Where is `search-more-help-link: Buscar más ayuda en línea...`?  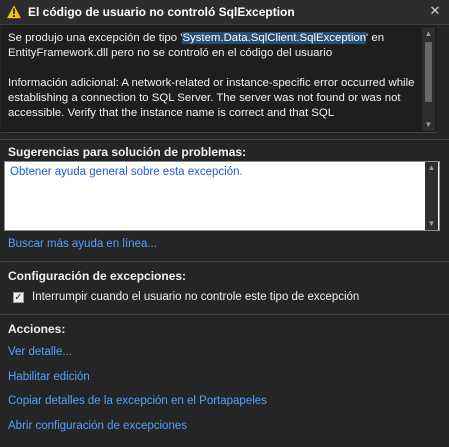
search-more-help-link: Buscar más ayuda en línea... is located at coordinates (82, 244).